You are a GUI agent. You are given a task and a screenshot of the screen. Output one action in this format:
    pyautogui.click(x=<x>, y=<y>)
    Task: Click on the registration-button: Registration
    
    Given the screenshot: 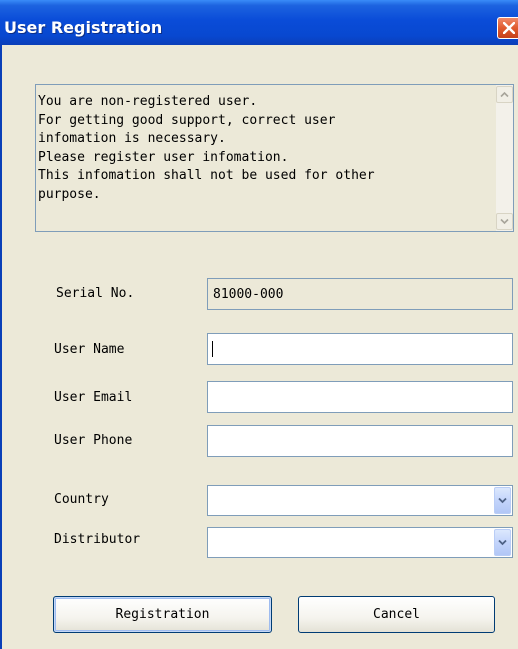 What is the action you would take?
    pyautogui.click(x=162, y=614)
    